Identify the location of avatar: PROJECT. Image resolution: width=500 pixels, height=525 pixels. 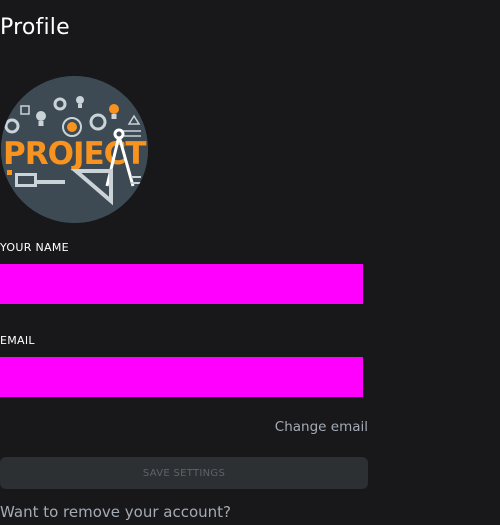
(74, 149).